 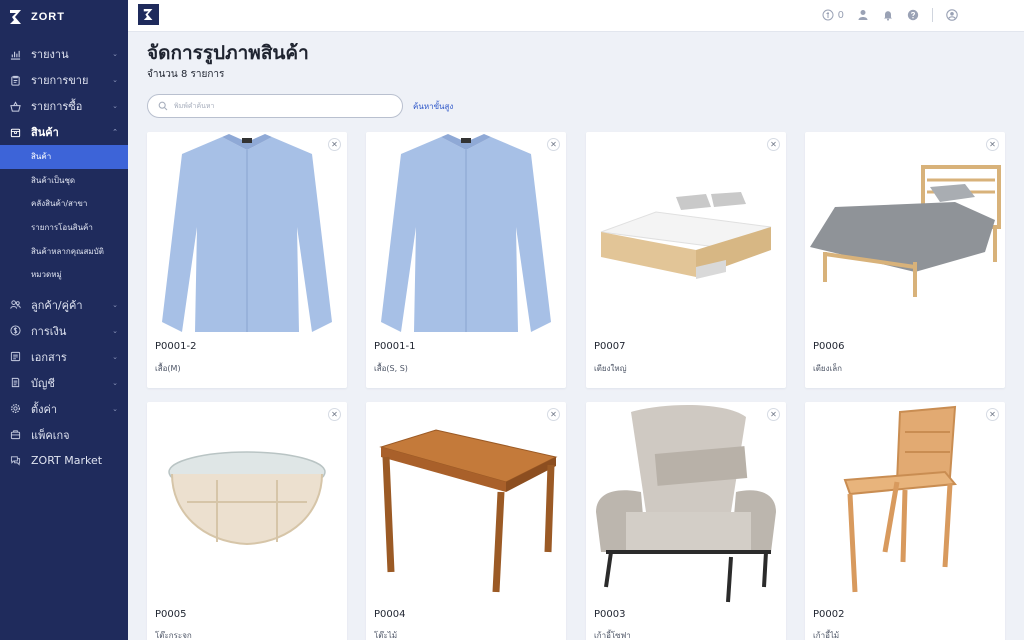 I want to click on product-card: ✕ P0001-2 เสื้อ(M), so click(x=247, y=260).